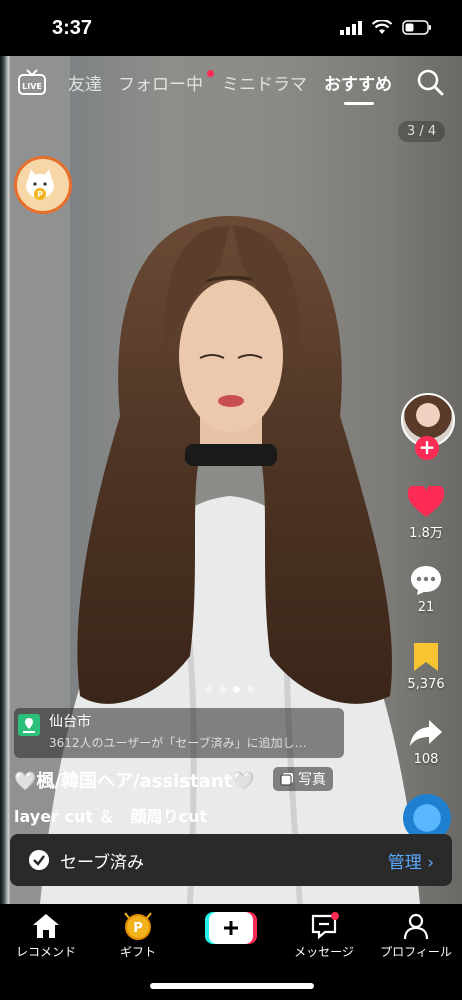 The image size is (462, 1000). I want to click on share-button: 108, so click(426, 742).